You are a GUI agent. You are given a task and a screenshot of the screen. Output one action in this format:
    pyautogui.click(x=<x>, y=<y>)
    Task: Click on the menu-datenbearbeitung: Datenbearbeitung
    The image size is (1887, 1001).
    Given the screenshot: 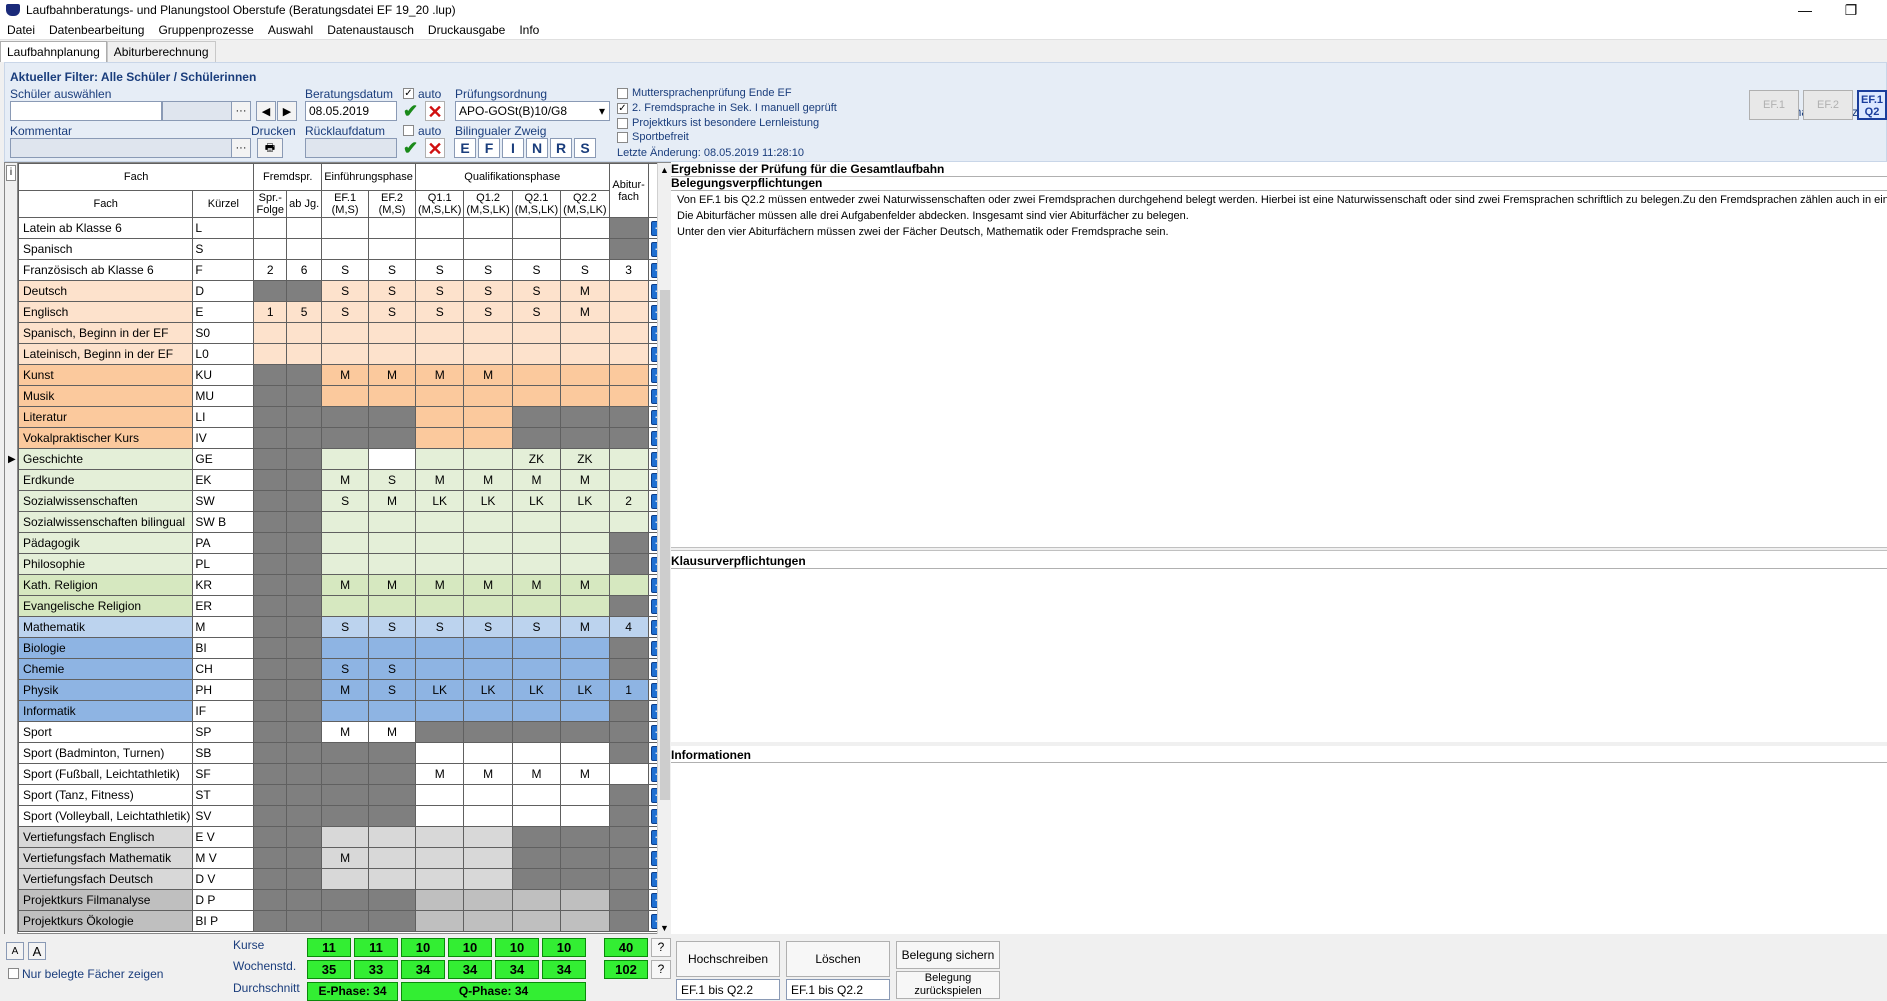 What is the action you would take?
    pyautogui.click(x=96, y=30)
    